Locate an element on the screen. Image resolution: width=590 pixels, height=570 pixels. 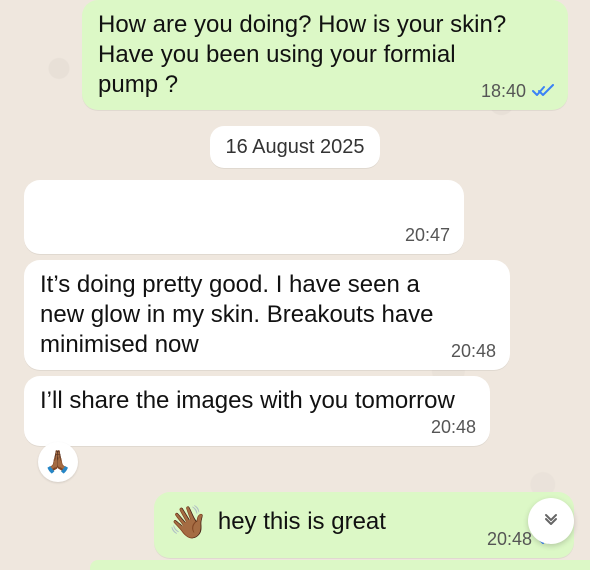
message-text: I’ll share the images with you tomorrow is located at coordinates (247, 400).